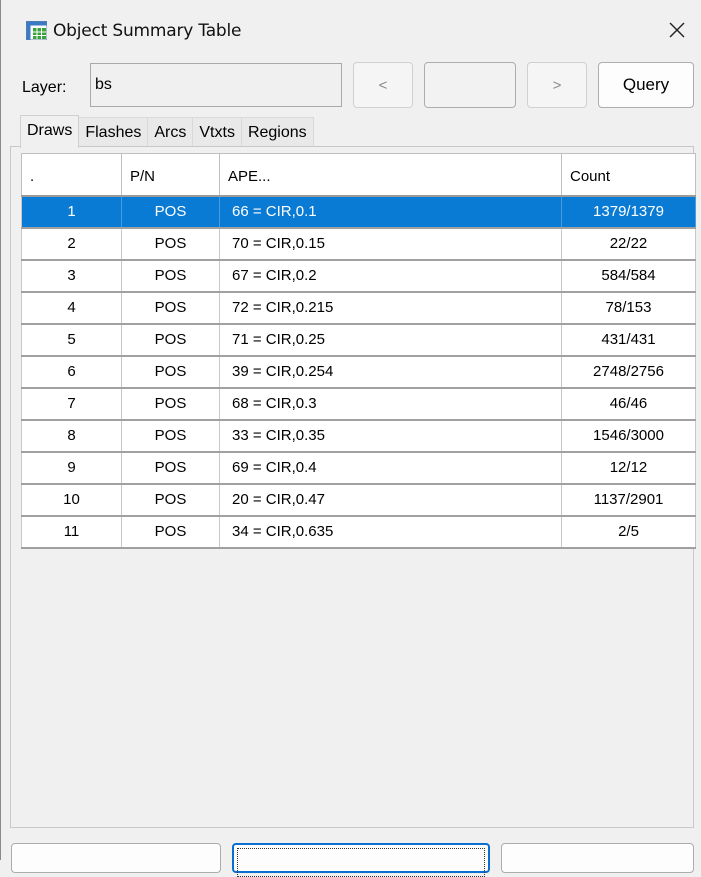  I want to click on table-row: 5 POS 71 = CIR,0.25 431/431, so click(358, 340).